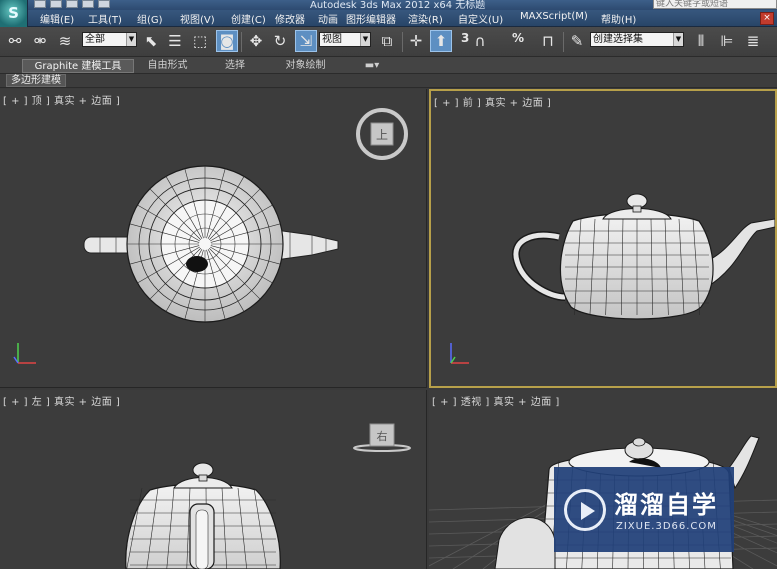  I want to click on select-and-move-icon: ✥, so click(256, 41).